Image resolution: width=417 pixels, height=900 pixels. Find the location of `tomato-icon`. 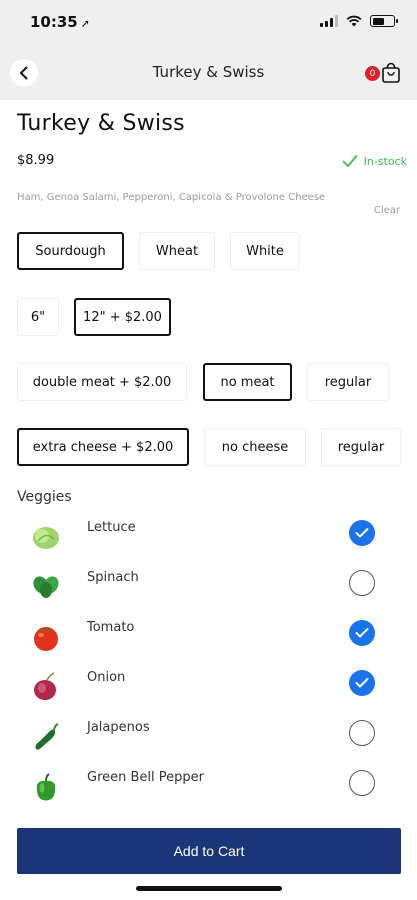

tomato-icon is located at coordinates (46, 639).